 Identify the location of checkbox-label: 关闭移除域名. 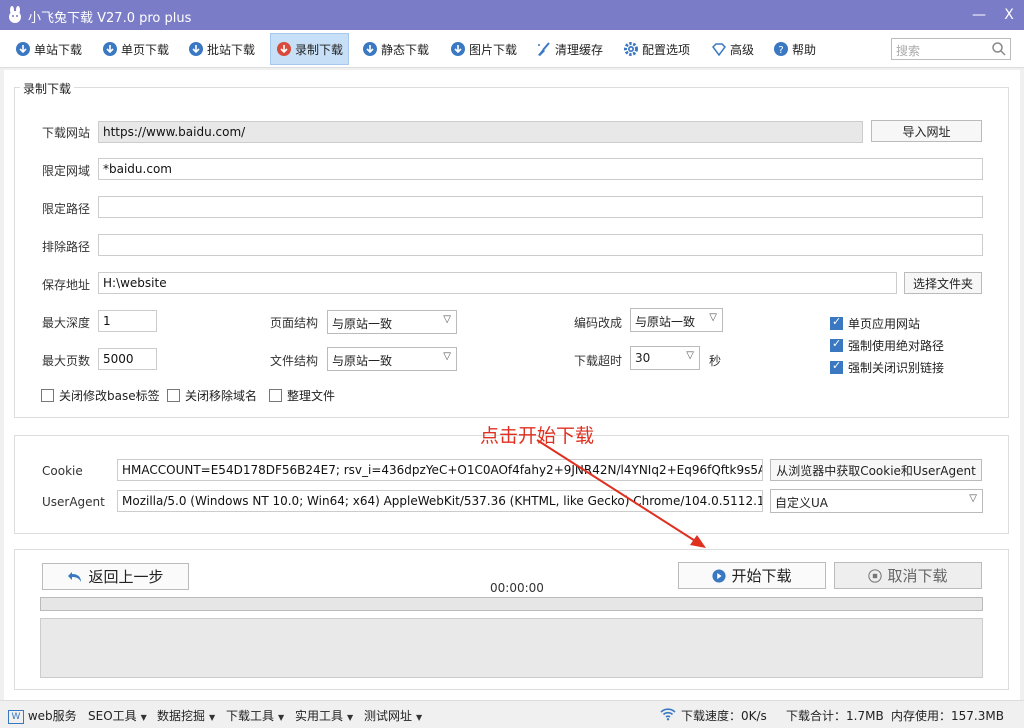
(221, 396).